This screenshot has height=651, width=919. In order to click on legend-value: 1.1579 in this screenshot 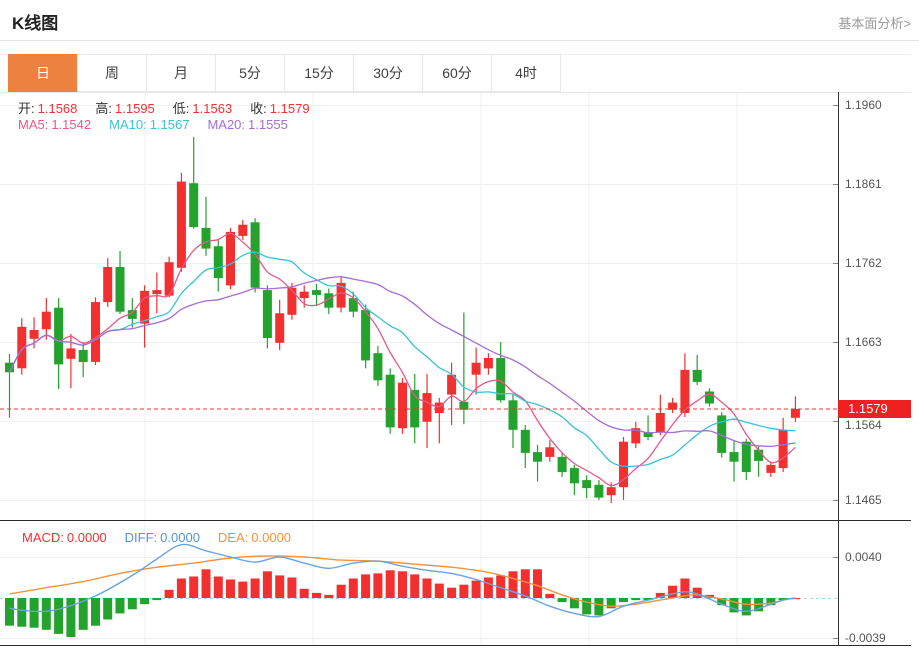, I will do `click(289, 108)`.